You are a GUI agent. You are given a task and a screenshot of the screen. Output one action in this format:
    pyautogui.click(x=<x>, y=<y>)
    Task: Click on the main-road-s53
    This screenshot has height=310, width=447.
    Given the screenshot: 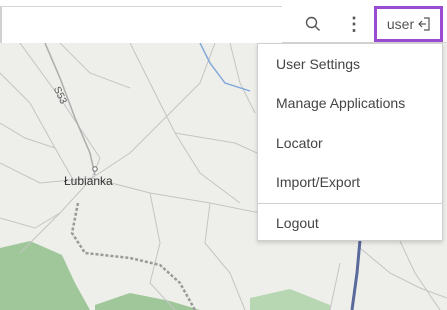 What is the action you would take?
    pyautogui.click(x=70, y=109)
    